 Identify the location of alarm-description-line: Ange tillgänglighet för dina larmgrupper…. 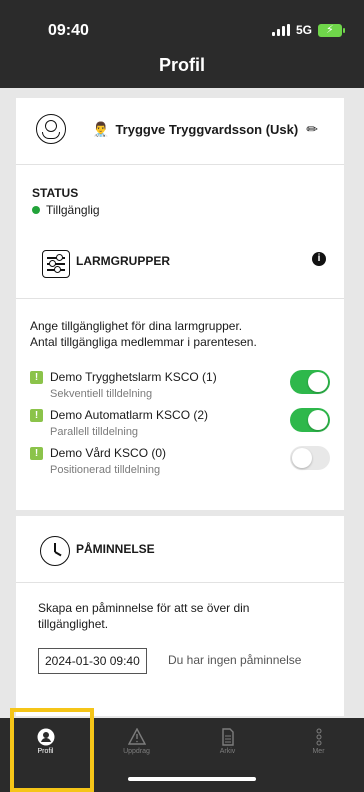
(136, 326).